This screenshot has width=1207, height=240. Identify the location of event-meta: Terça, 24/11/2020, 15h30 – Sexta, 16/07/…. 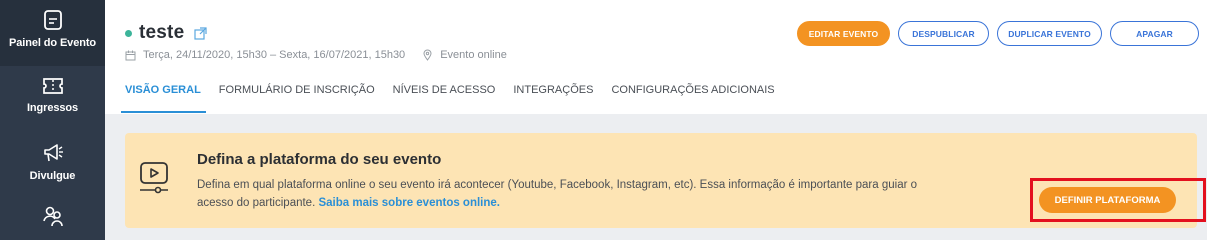
(316, 55).